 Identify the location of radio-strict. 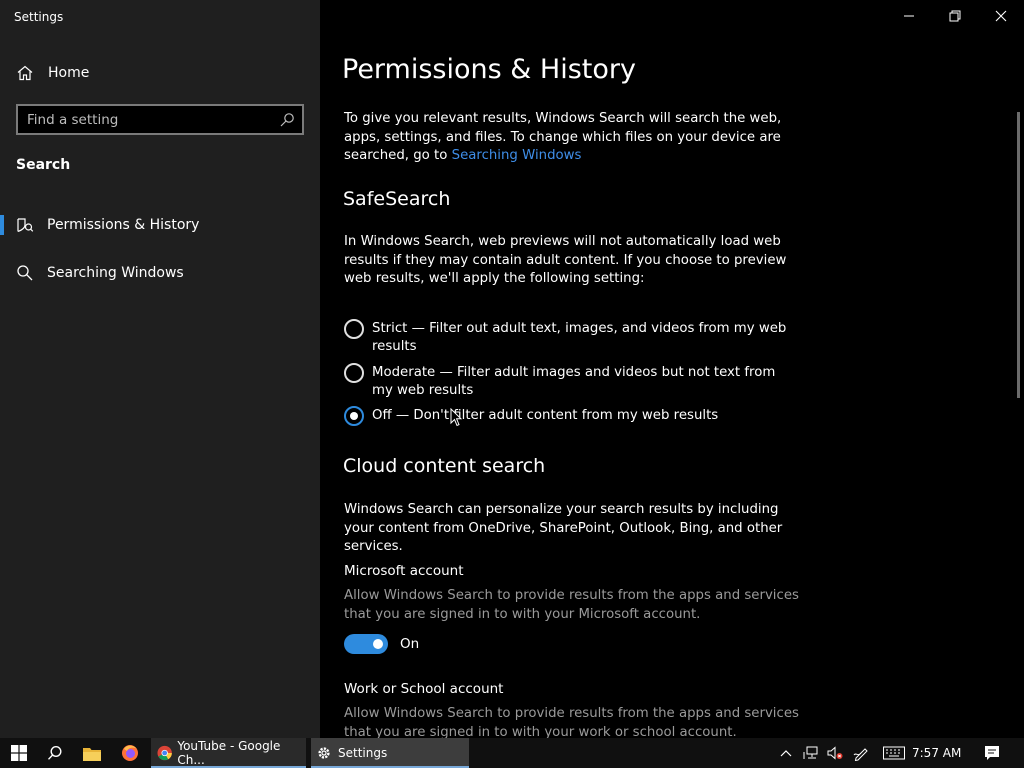
(354, 329).